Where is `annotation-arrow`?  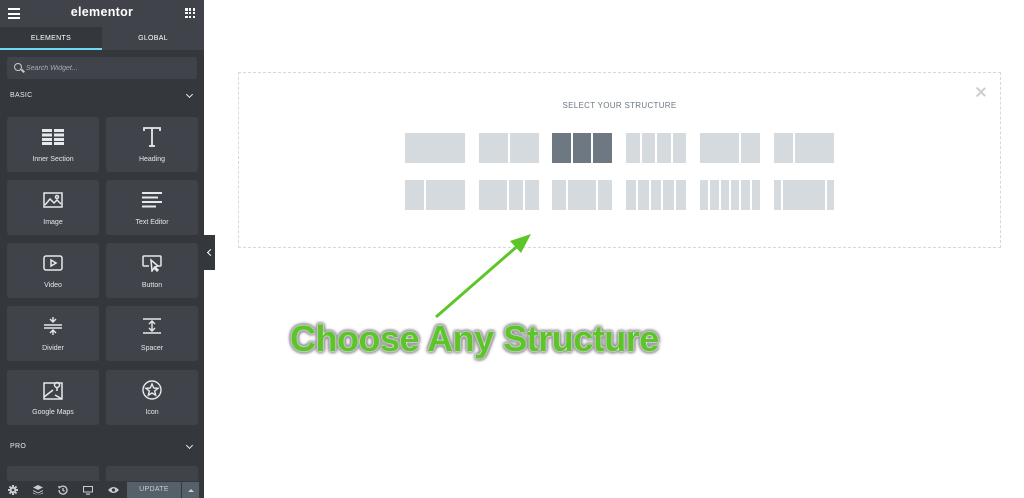
annotation-arrow is located at coordinates (483, 276).